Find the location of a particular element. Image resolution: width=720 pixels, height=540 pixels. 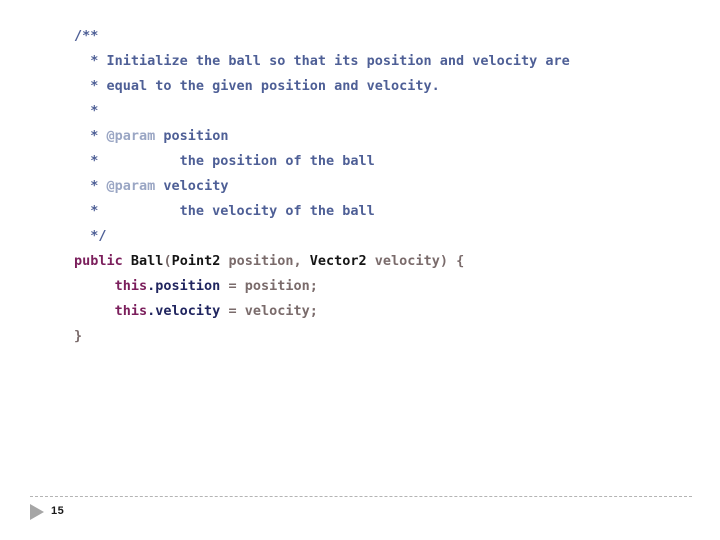

code-token: = velocity; is located at coordinates (269, 311).